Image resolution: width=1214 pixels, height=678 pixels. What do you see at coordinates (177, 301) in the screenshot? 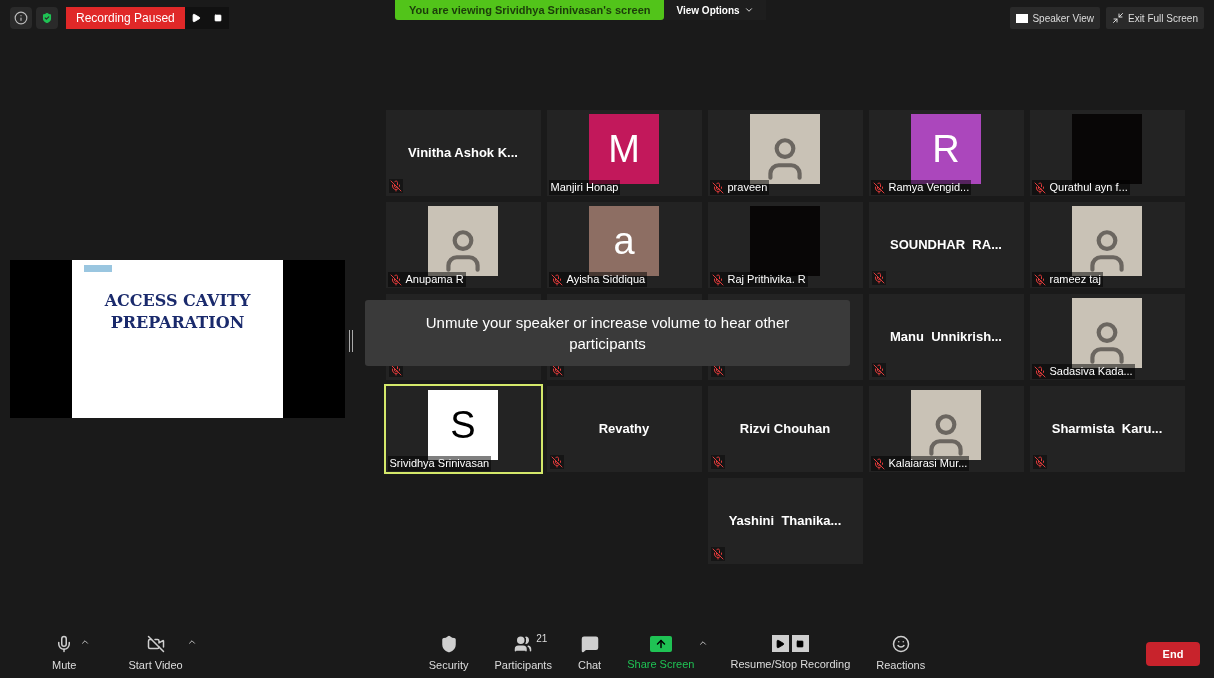
I see `slide-title: ACCESS CAVITY` at bounding box center [177, 301].